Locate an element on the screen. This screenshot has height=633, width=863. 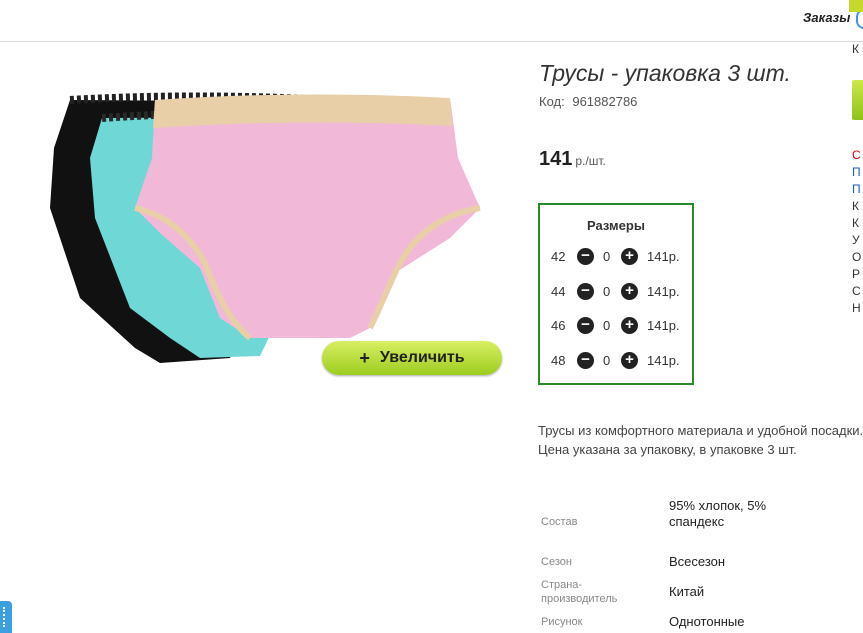
zoom-button: + Увеличить is located at coordinates (412, 358).